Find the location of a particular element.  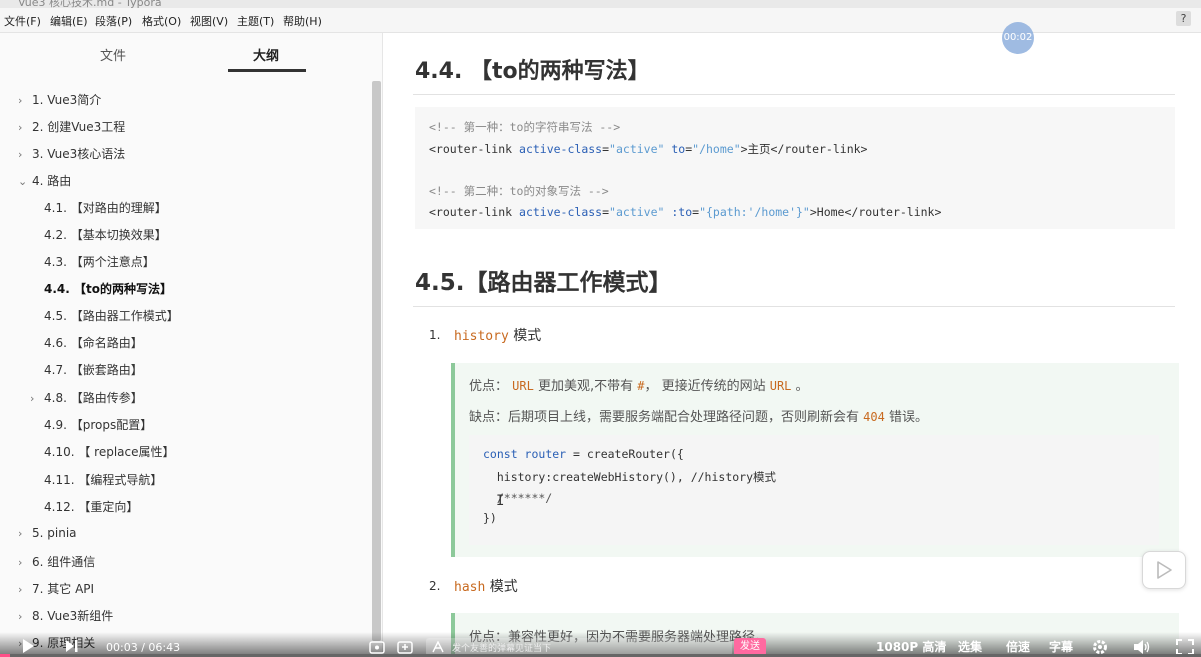

font-a-icon is located at coordinates (438, 647).